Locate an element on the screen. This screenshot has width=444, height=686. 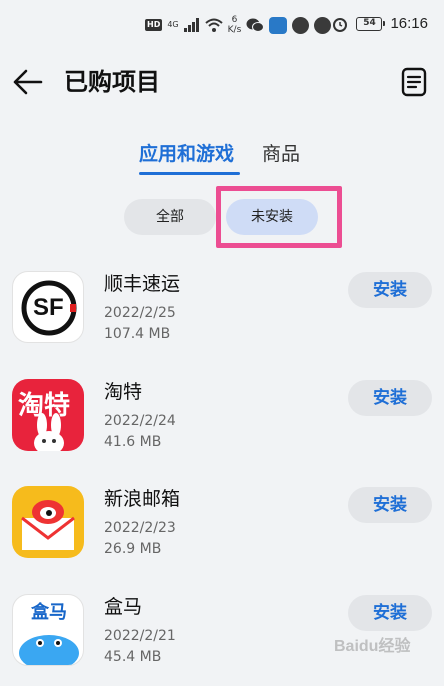
app-size: 107.4 MB is located at coordinates (137, 334).